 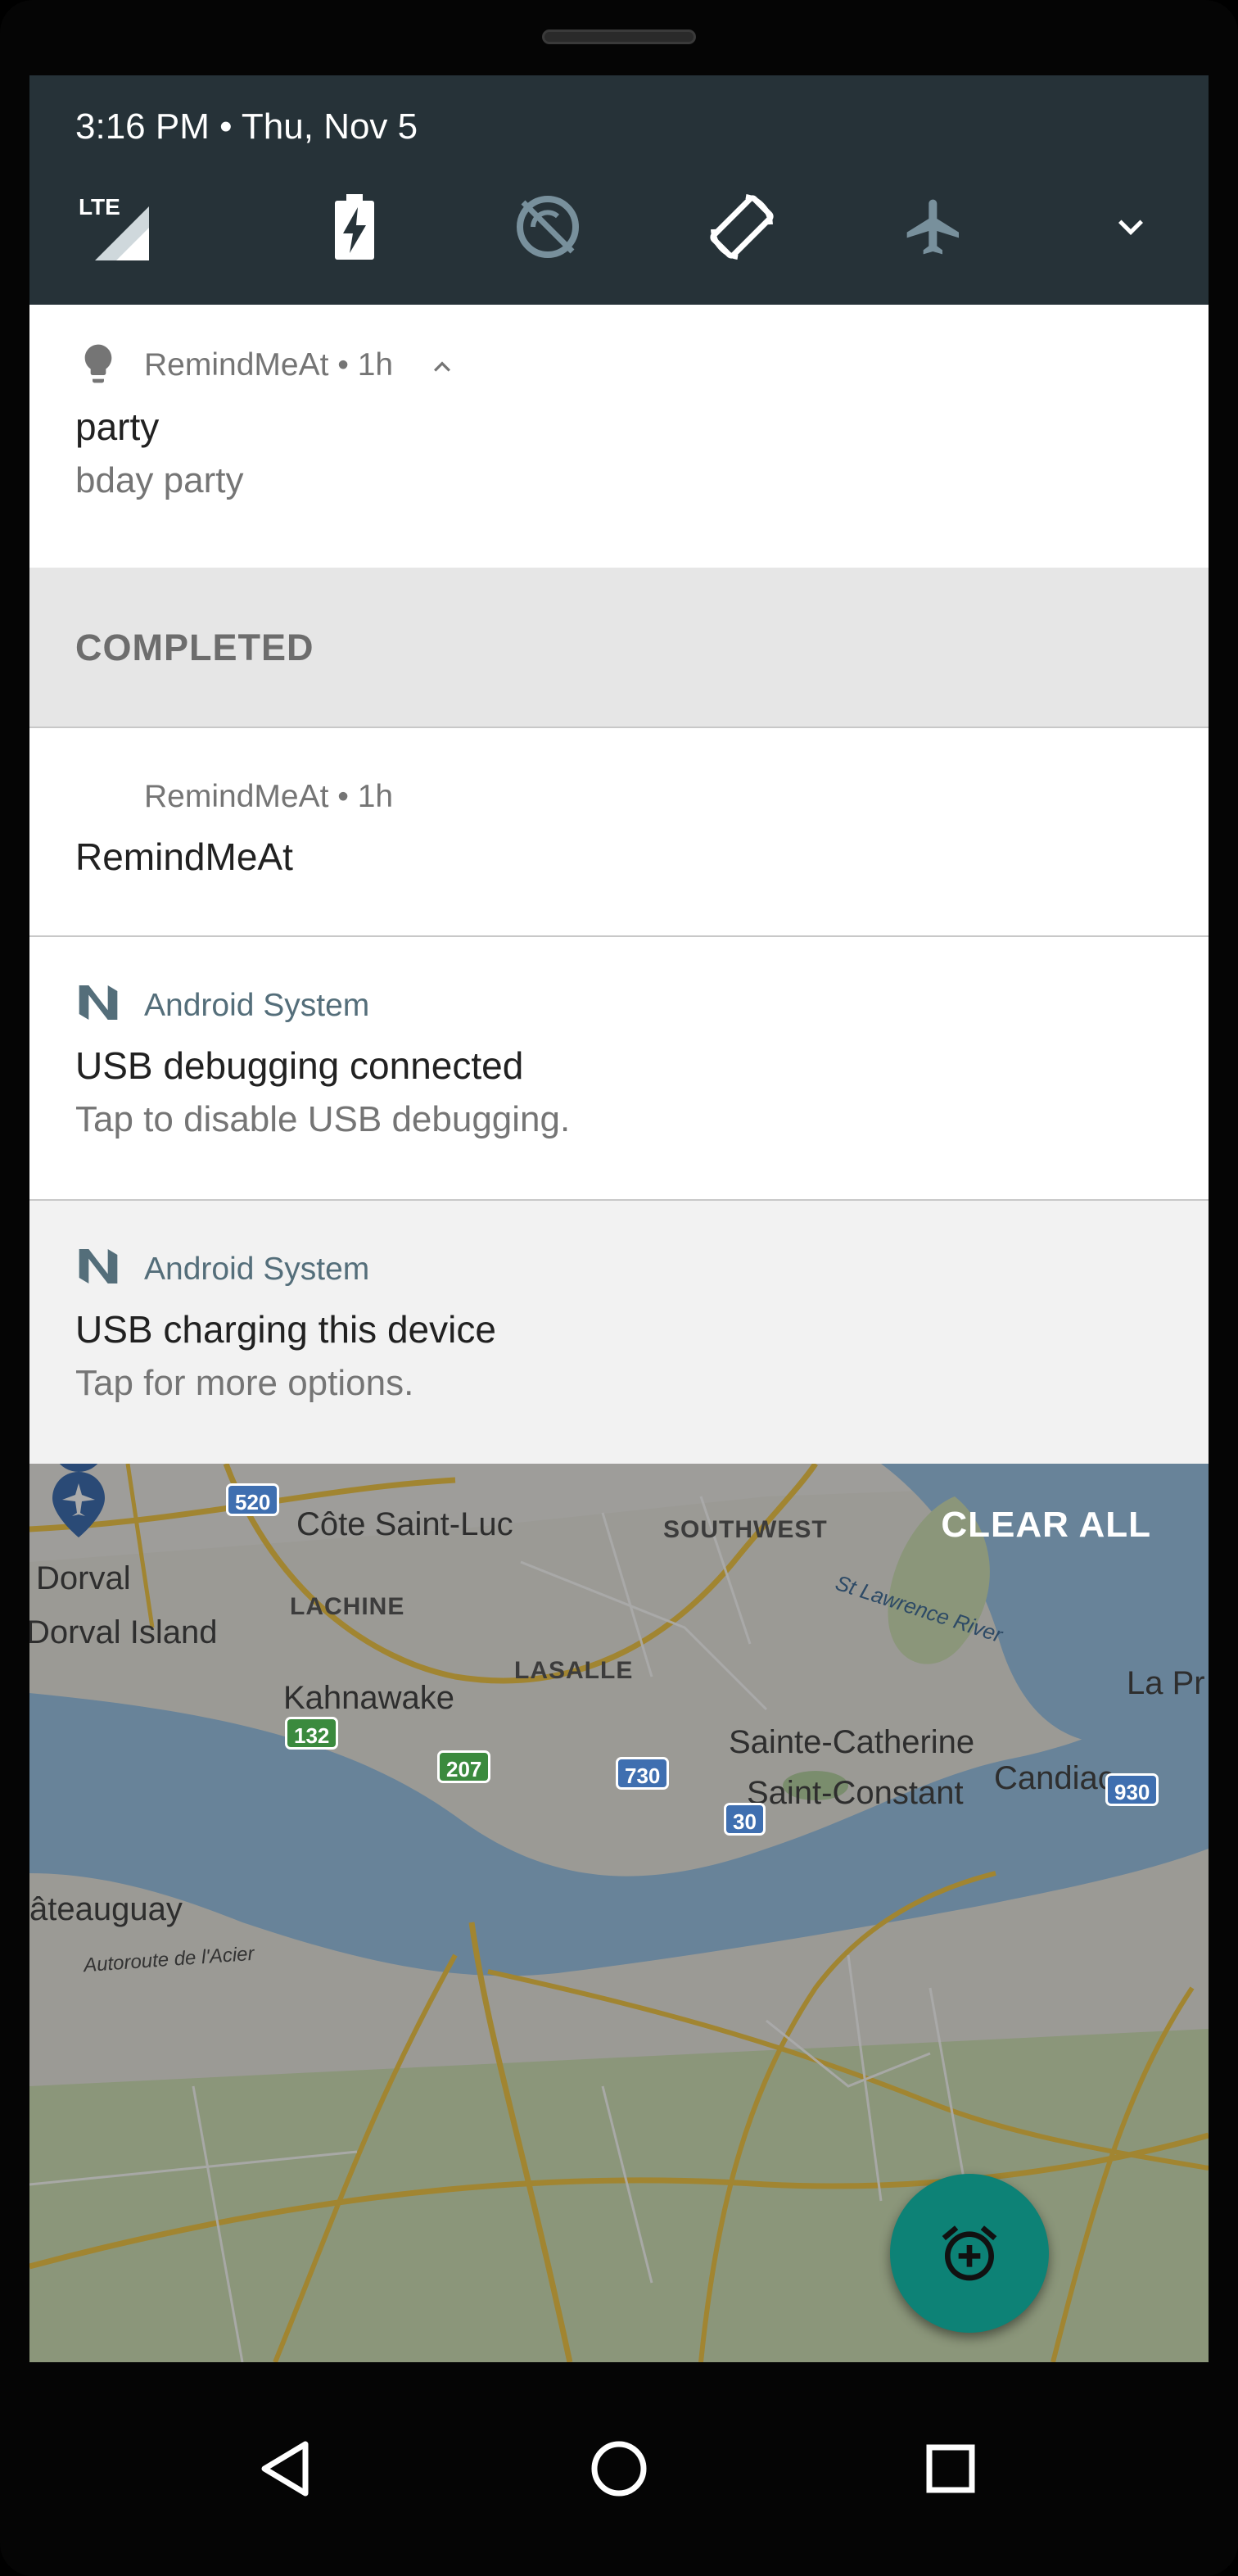 I want to click on section-label: COMPLETED, so click(x=195, y=647).